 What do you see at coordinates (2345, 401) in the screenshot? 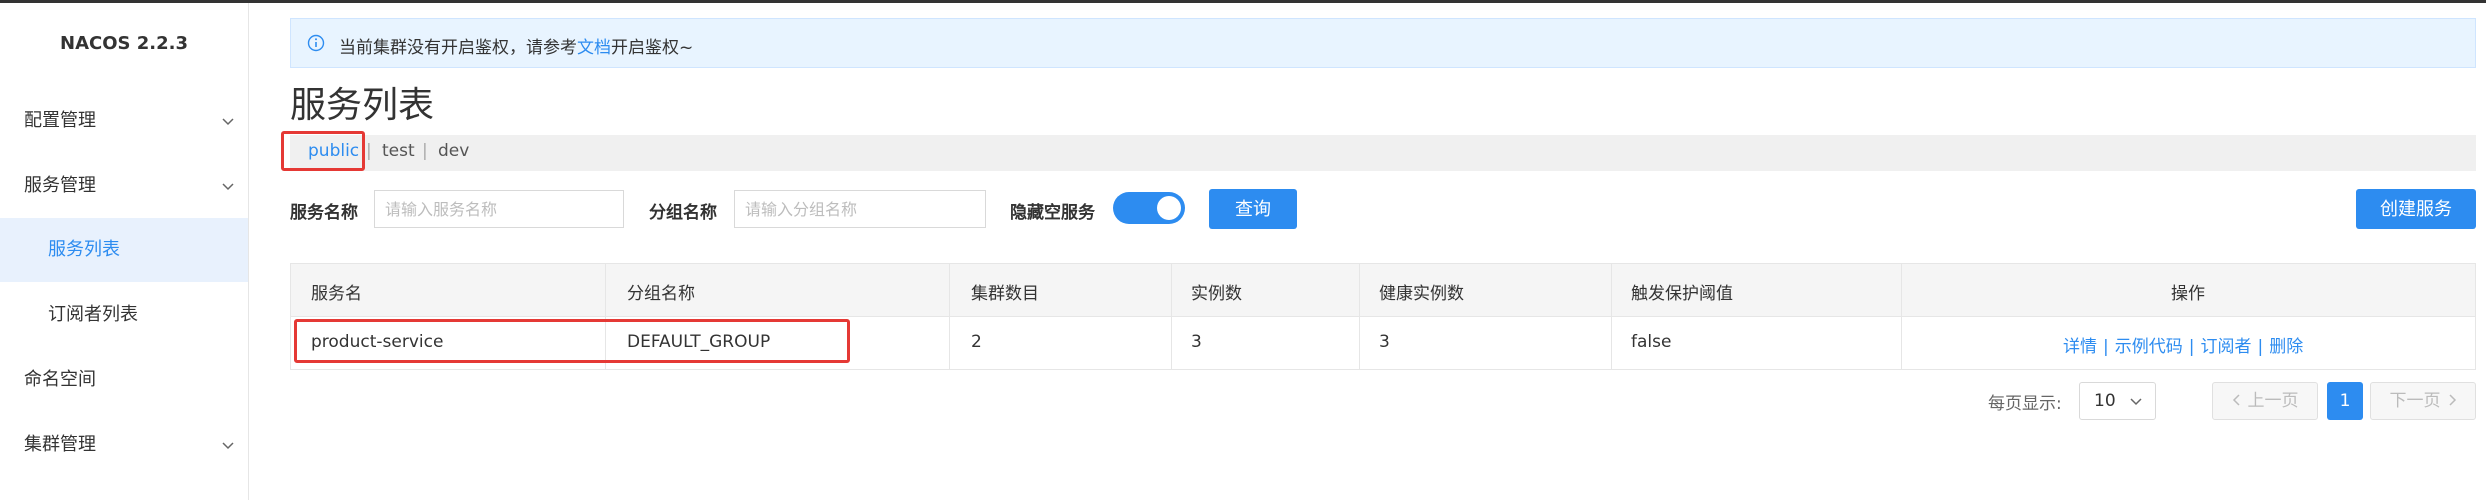
I see `page-number-current: 1` at bounding box center [2345, 401].